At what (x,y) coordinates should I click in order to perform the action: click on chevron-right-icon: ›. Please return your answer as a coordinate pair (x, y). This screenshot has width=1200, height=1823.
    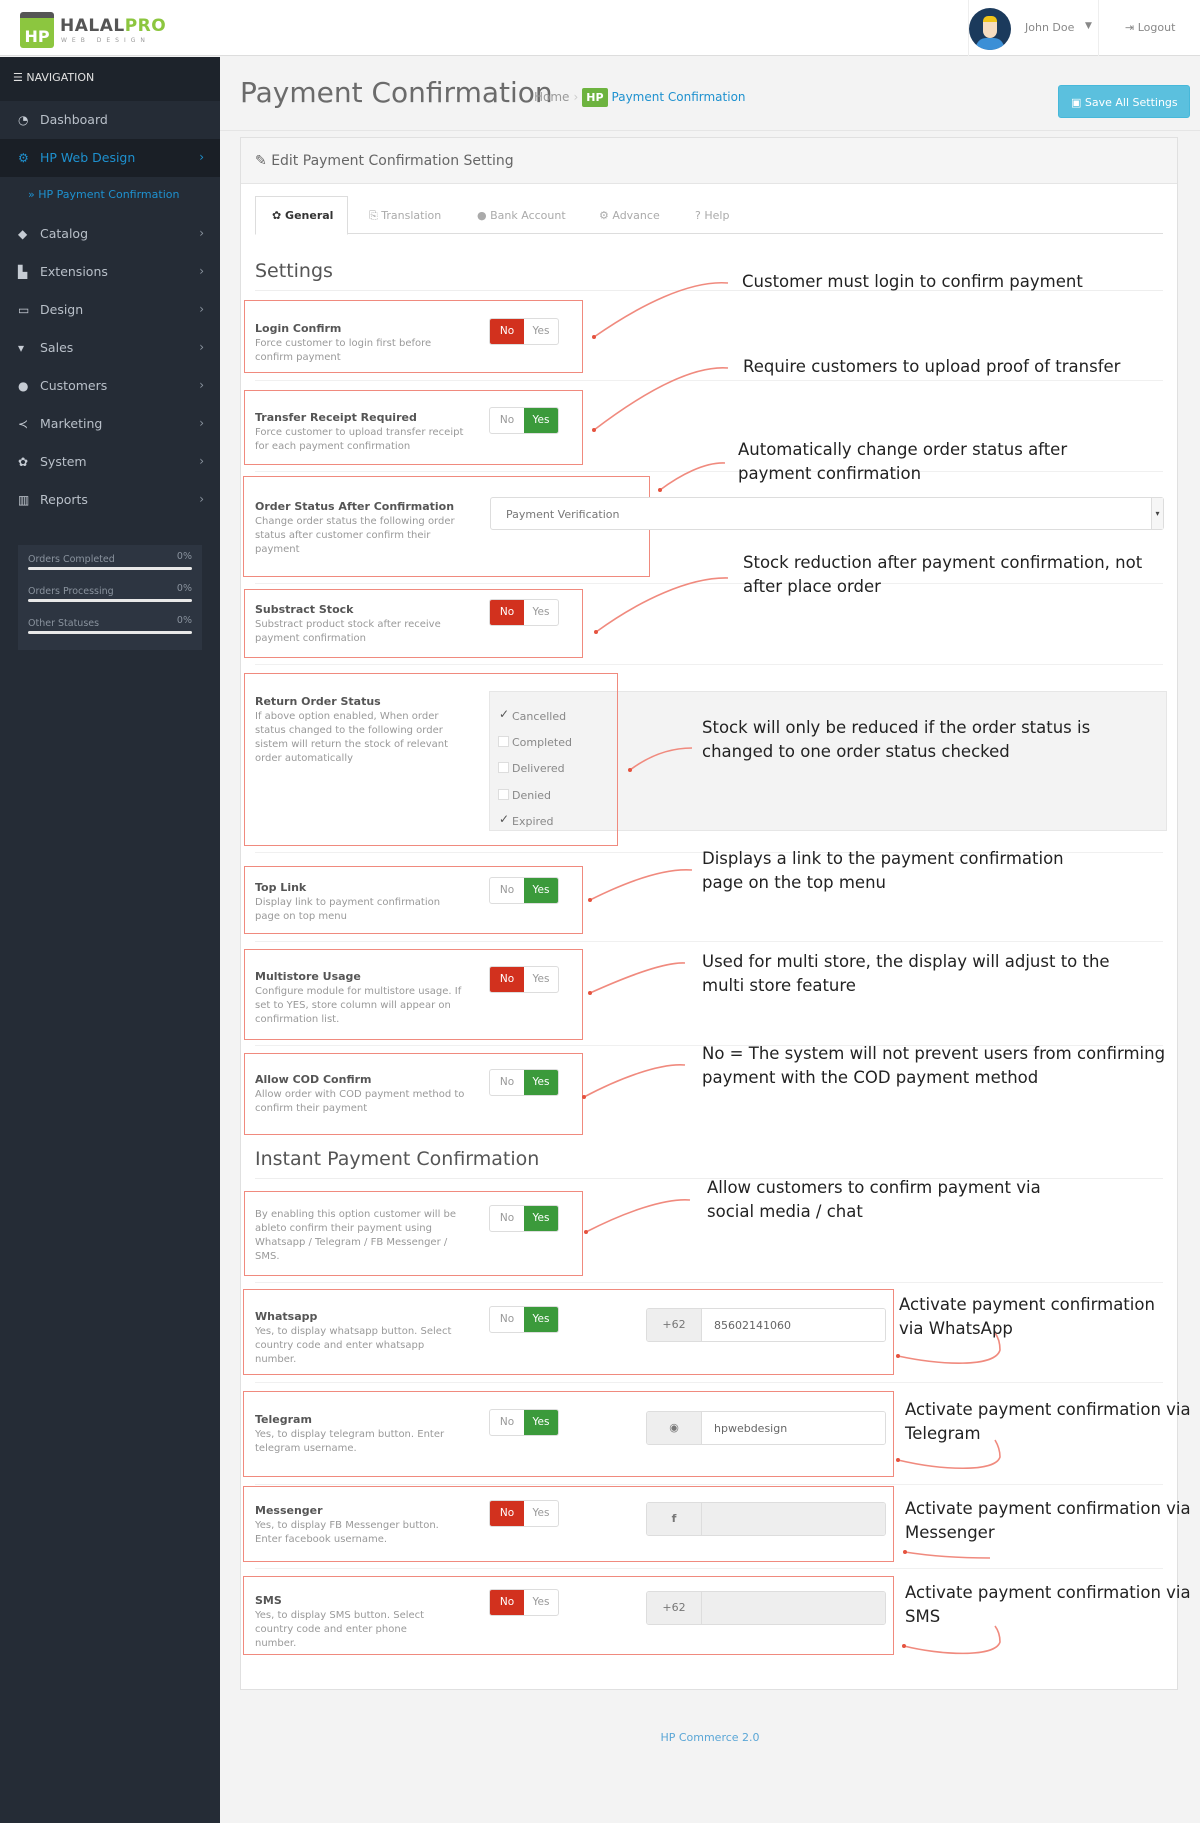
    Looking at the image, I should click on (201, 423).